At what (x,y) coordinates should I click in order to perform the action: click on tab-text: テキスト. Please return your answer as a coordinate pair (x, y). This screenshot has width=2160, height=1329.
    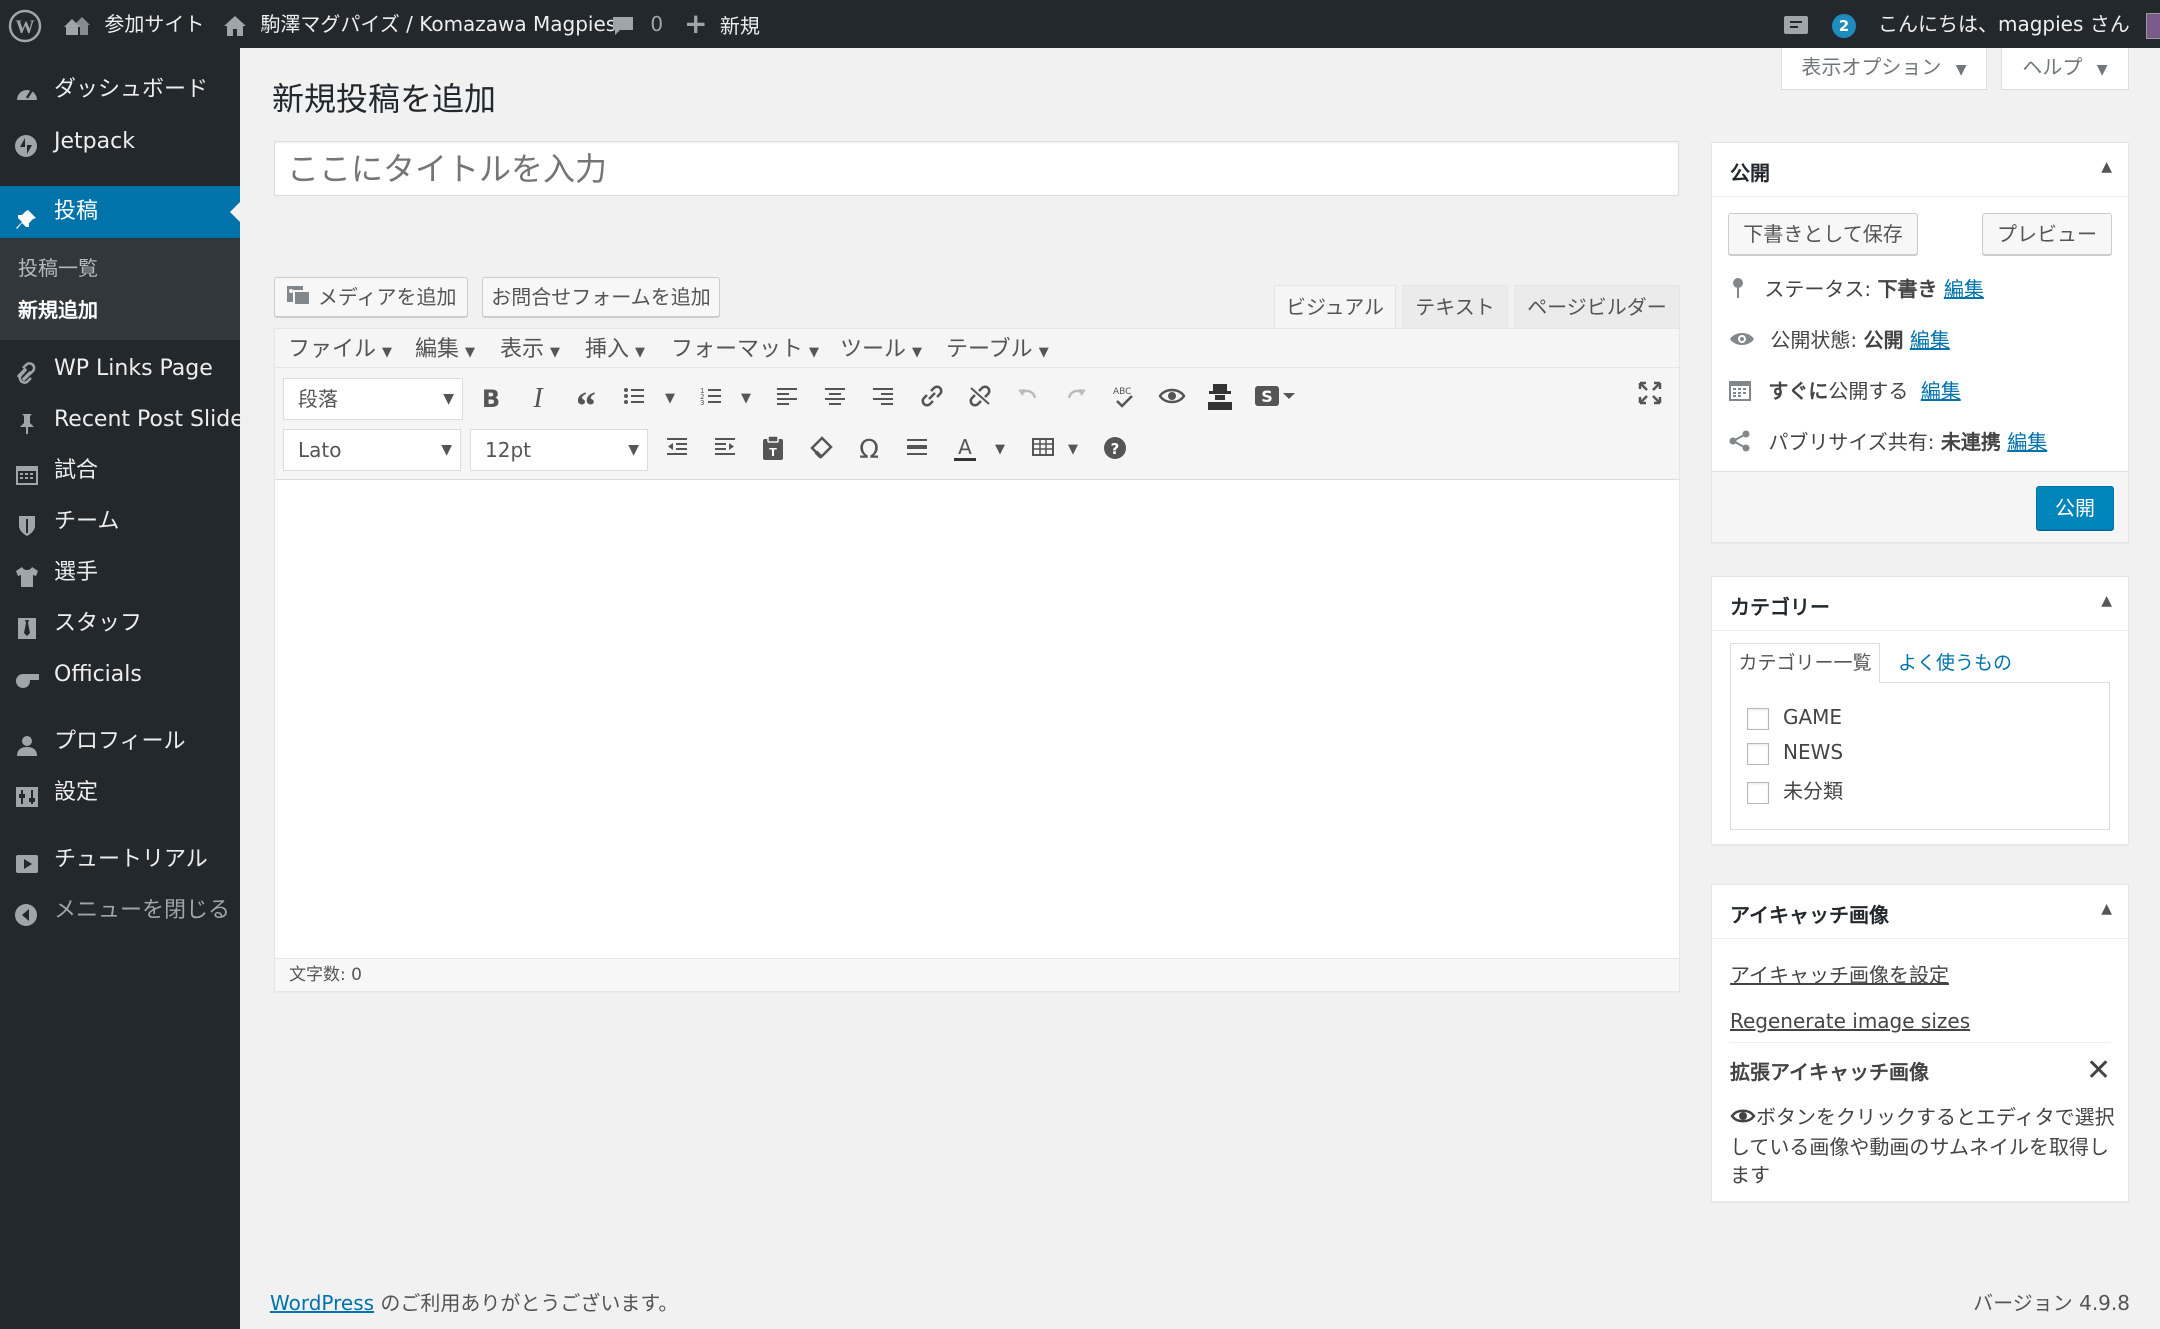
    Looking at the image, I should click on (1455, 307).